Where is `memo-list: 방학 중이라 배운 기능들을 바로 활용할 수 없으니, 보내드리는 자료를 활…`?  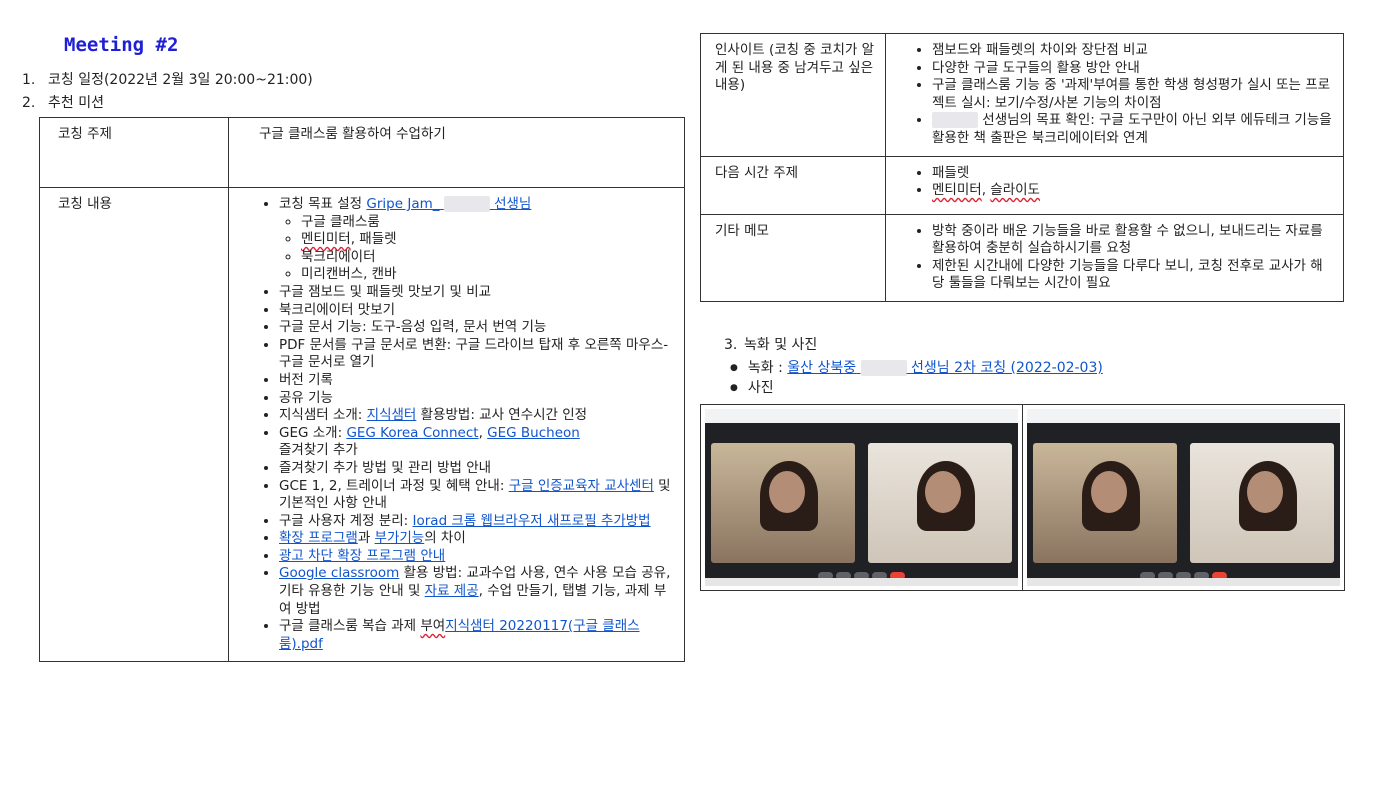 memo-list: 방학 중이라 배운 기능들을 바로 활용할 수 없으니, 보내드리는 자료를 활… is located at coordinates (1114, 257).